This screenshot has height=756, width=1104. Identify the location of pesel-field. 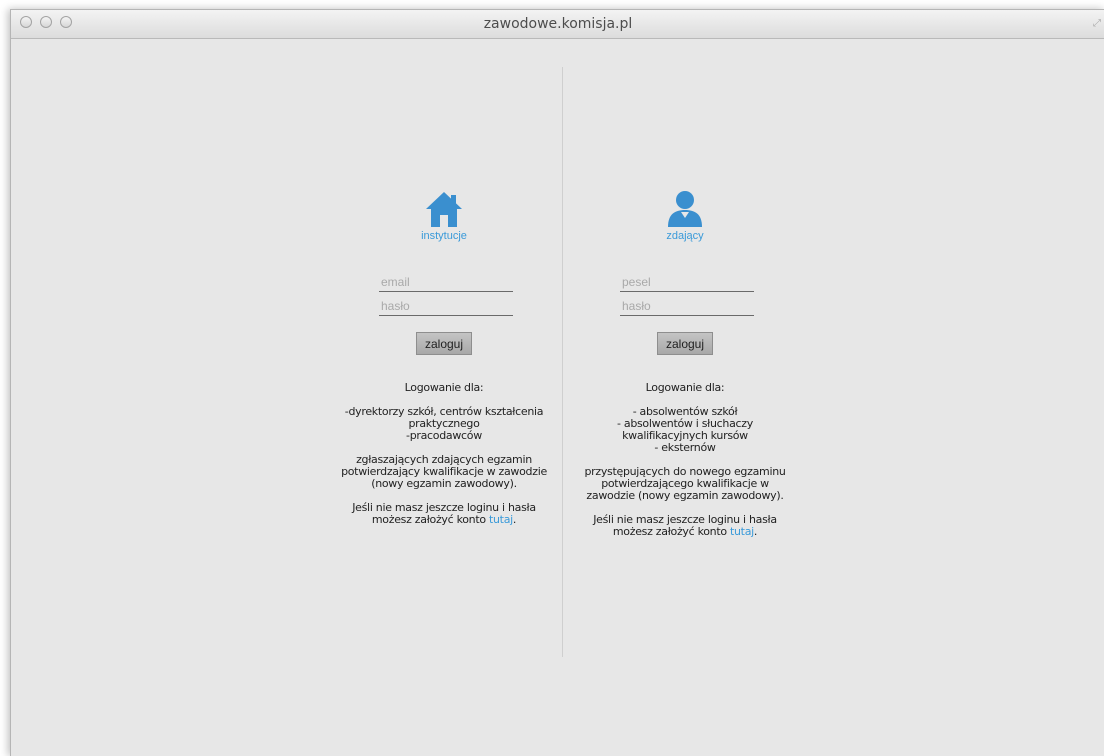
(687, 282).